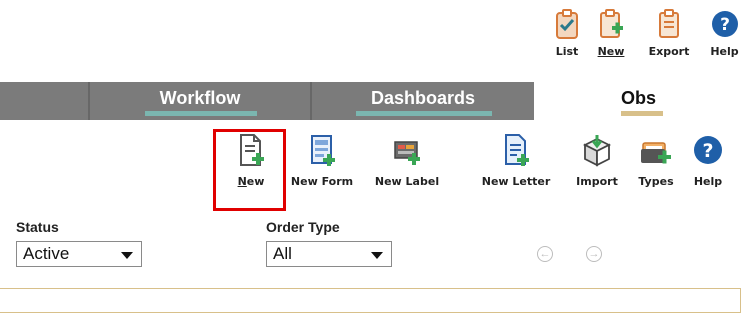 The width and height of the screenshot is (743, 318). What do you see at coordinates (517, 150) in the screenshot?
I see `new-letter-icon` at bounding box center [517, 150].